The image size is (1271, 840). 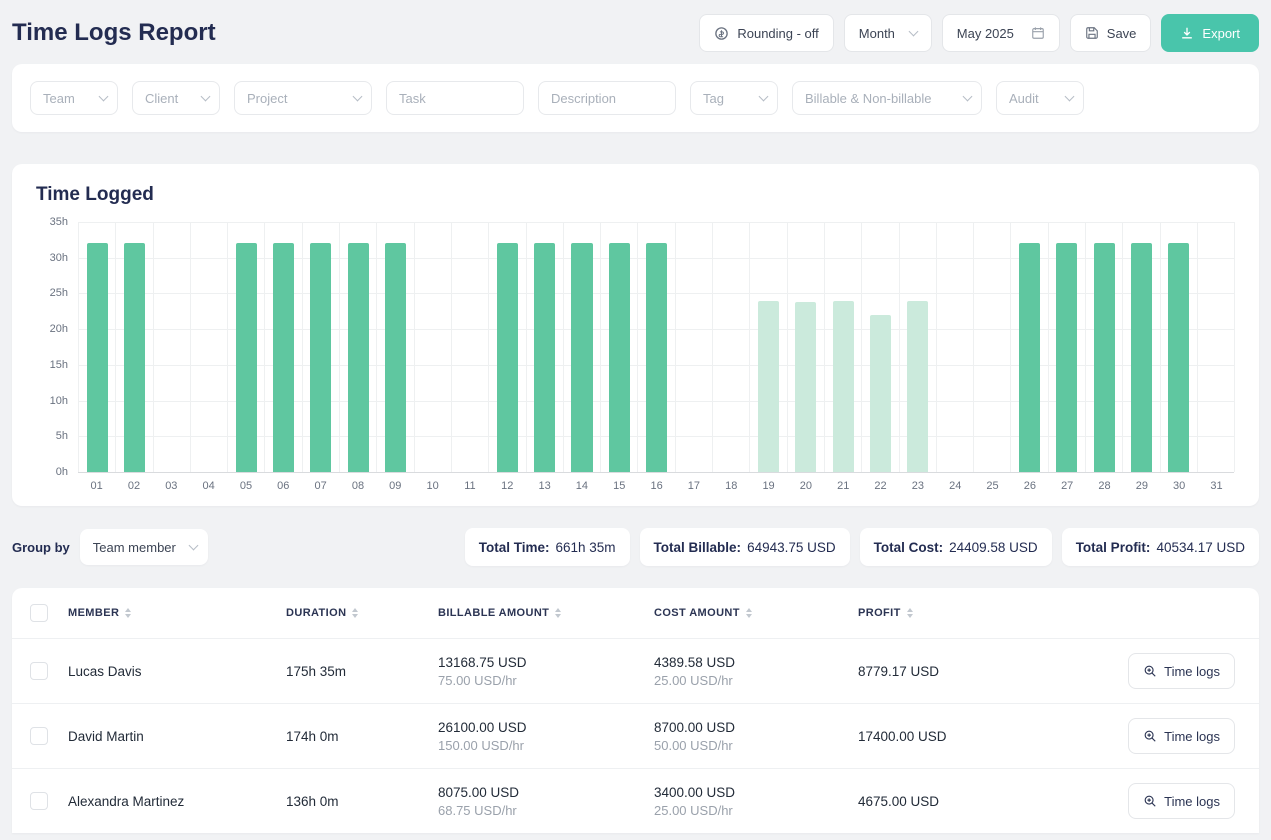 What do you see at coordinates (968, 613) in the screenshot?
I see `profit-column-header: PROFIT` at bounding box center [968, 613].